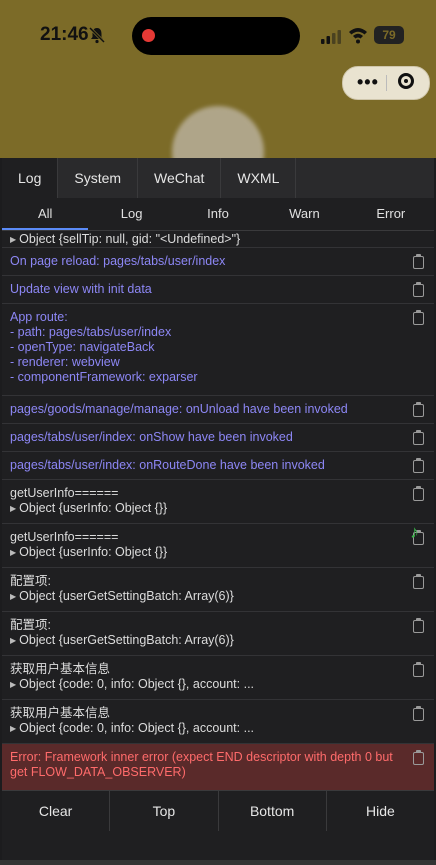  What do you see at coordinates (30, 178) in the screenshot?
I see `tab-log: Log` at bounding box center [30, 178].